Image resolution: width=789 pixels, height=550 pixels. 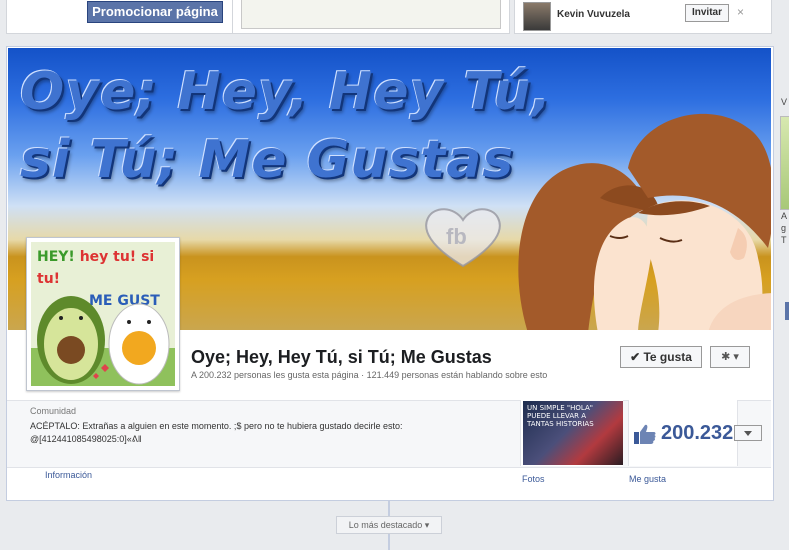 I want to click on preview-panel, so click(x=371, y=17).